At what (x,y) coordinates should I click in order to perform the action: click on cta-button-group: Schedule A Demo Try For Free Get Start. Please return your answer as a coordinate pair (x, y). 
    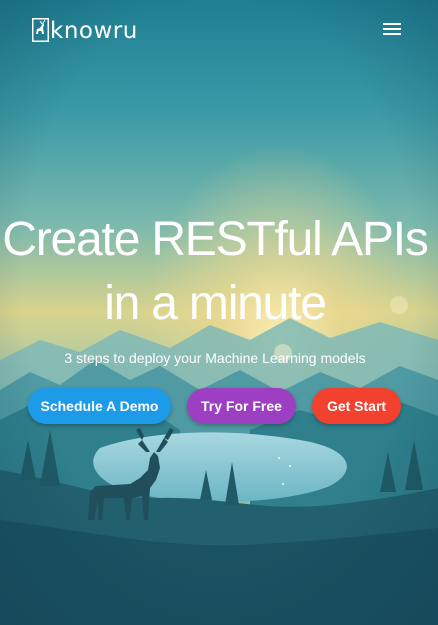
    Looking at the image, I should click on (219, 406).